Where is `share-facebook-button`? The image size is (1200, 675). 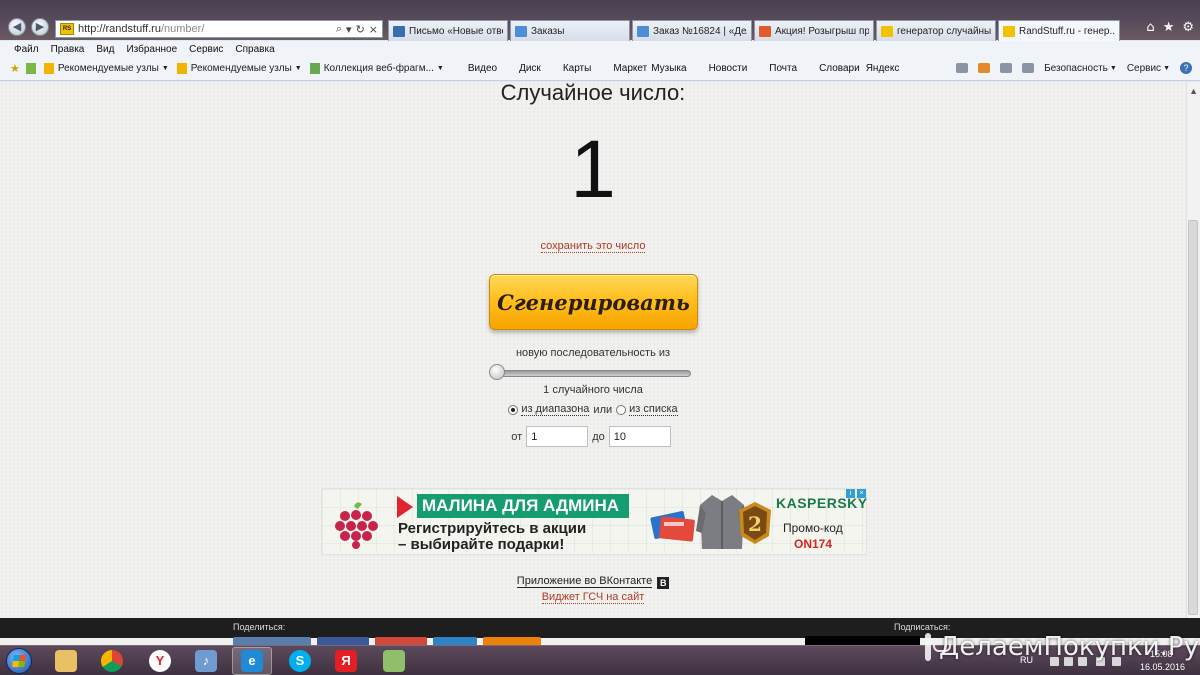
share-facebook-button is located at coordinates (343, 641).